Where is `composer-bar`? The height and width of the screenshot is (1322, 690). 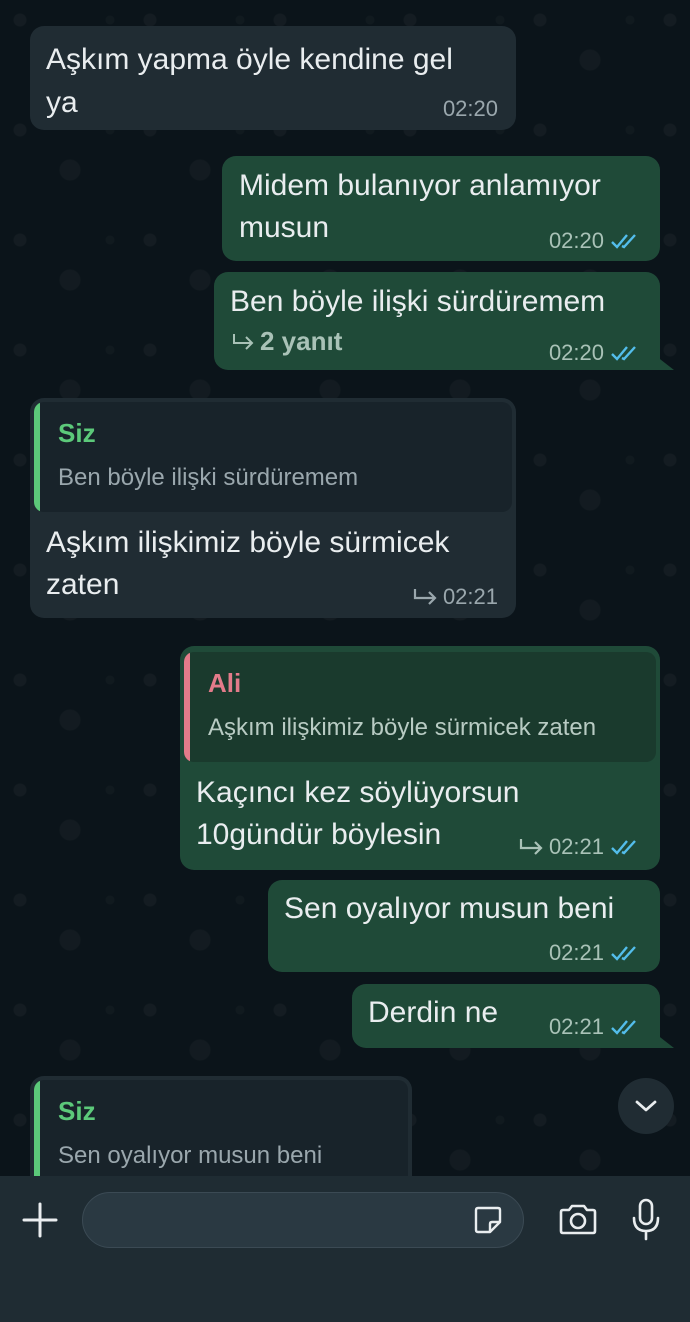 composer-bar is located at coordinates (345, 1249).